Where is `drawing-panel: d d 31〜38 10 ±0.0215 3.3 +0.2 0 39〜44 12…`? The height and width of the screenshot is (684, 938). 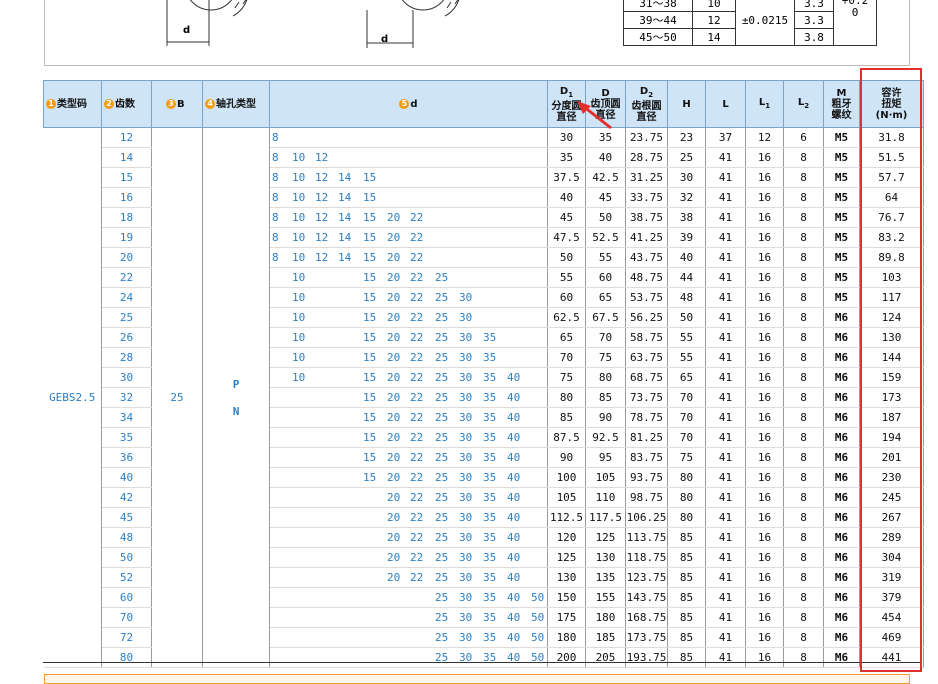 drawing-panel: d d 31〜38 10 ±0.0215 3.3 +0.2 0 39〜44 12… is located at coordinates (477, 33).